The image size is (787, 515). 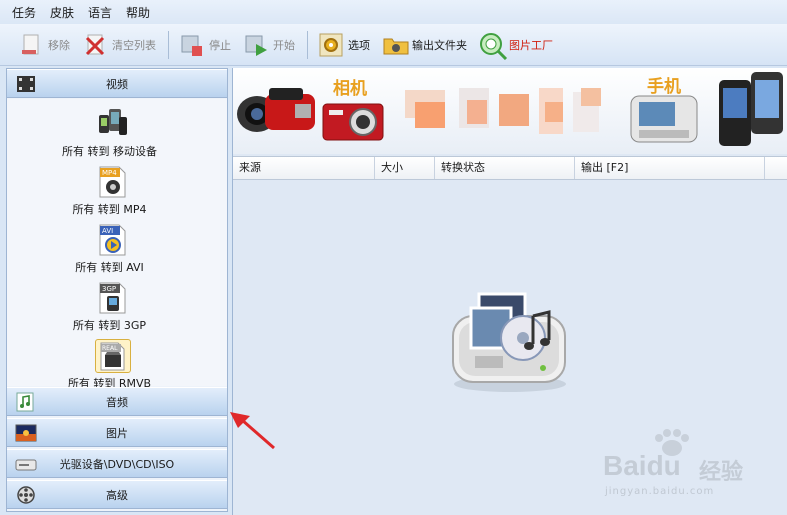 I want to click on pda-phones-image, so click(x=751, y=109).